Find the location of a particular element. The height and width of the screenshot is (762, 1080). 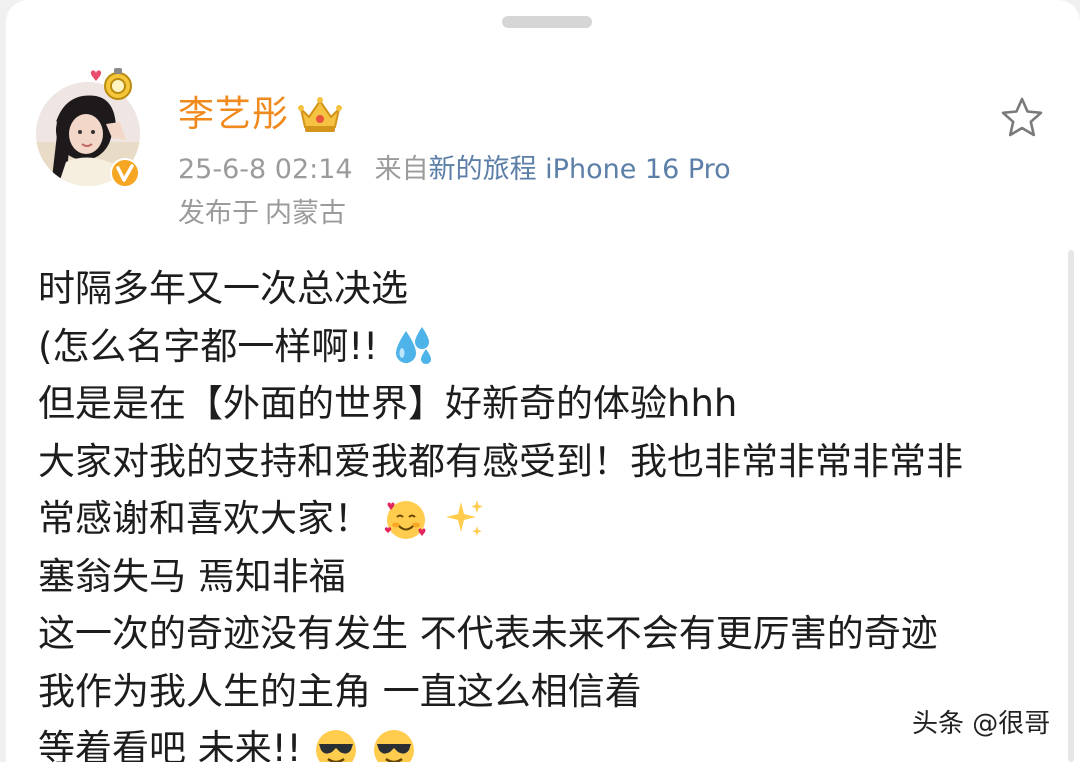

sweat-droplets-emoji is located at coordinates (414, 346).